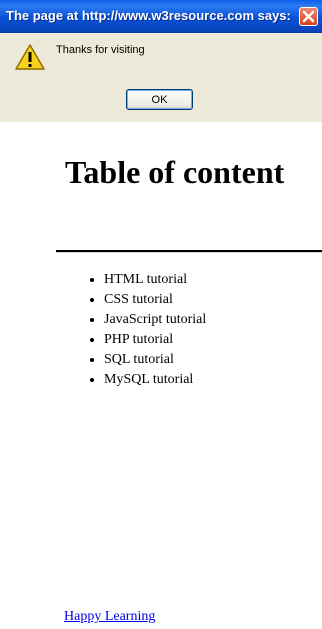 The image size is (322, 629). I want to click on dialog-message: Thanks for visiting, so click(100, 50).